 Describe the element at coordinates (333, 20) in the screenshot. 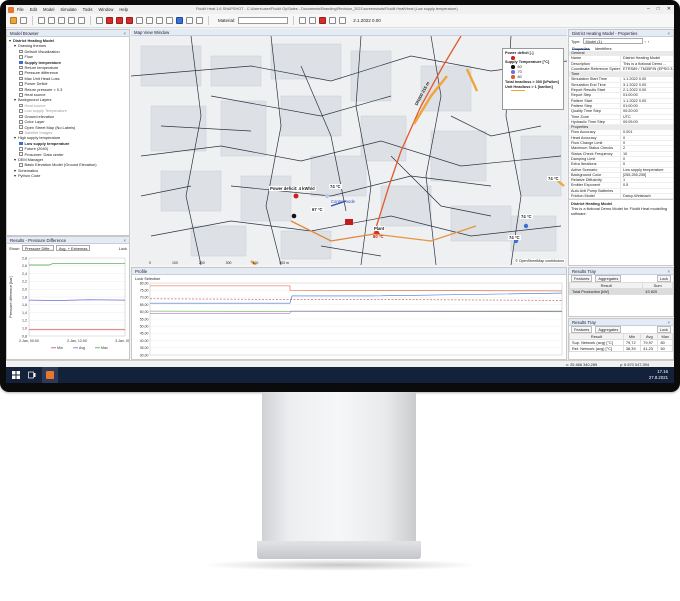

I see `step-forward-icon` at that location.